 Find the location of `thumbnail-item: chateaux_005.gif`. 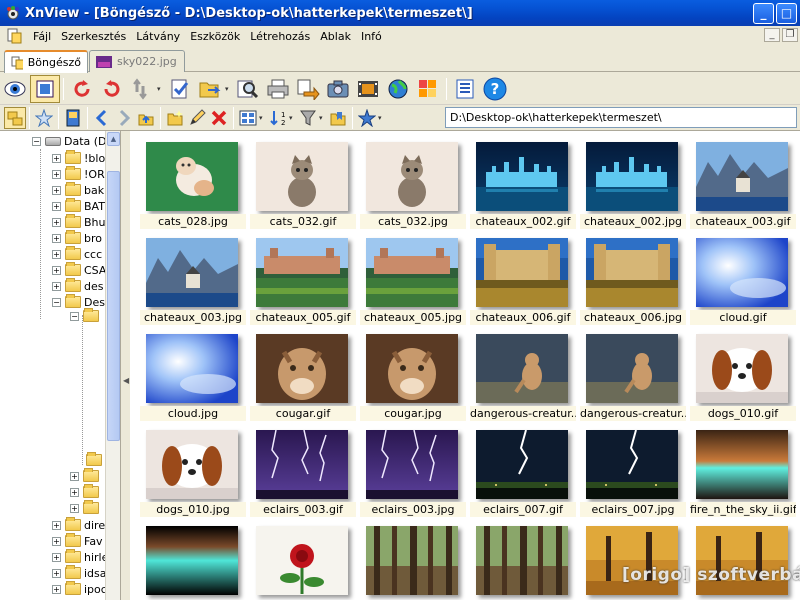

thumbnail-item: chateaux_005.gif is located at coordinates (305, 279).